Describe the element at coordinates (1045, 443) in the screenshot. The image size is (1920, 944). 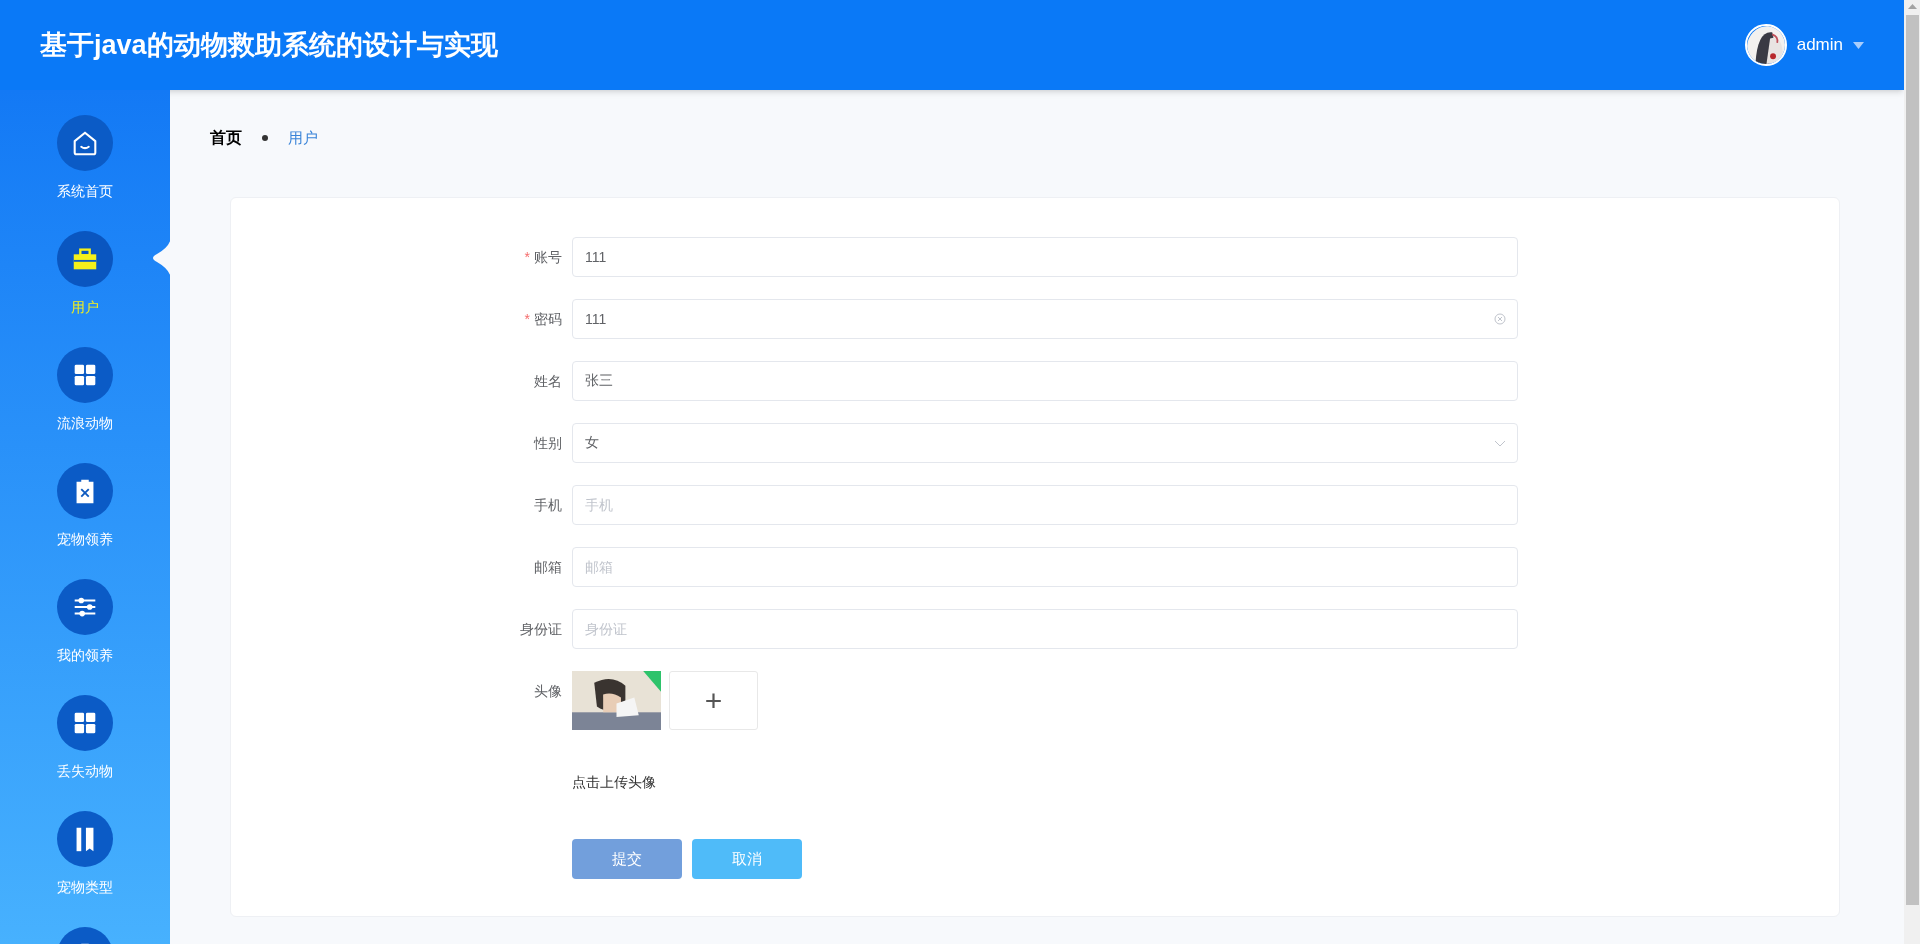
I see `select-field: 女` at that location.